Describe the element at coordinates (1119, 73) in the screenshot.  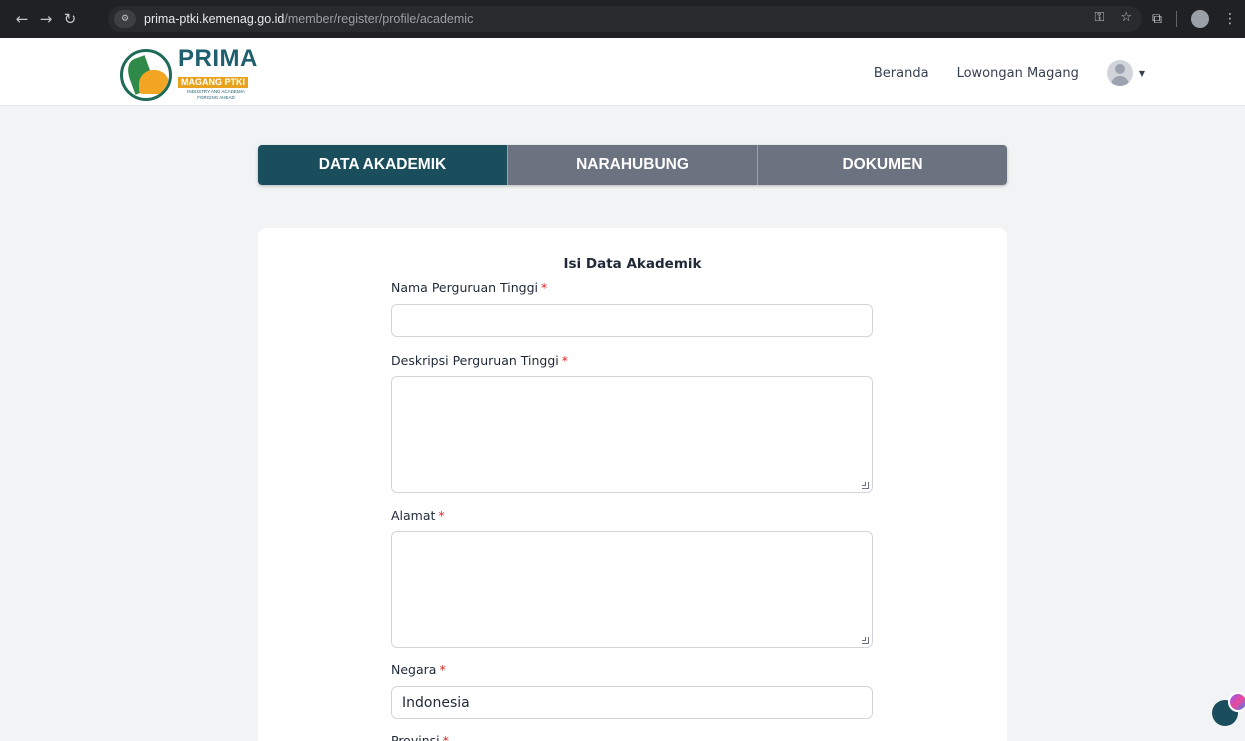
I see `avatar` at that location.